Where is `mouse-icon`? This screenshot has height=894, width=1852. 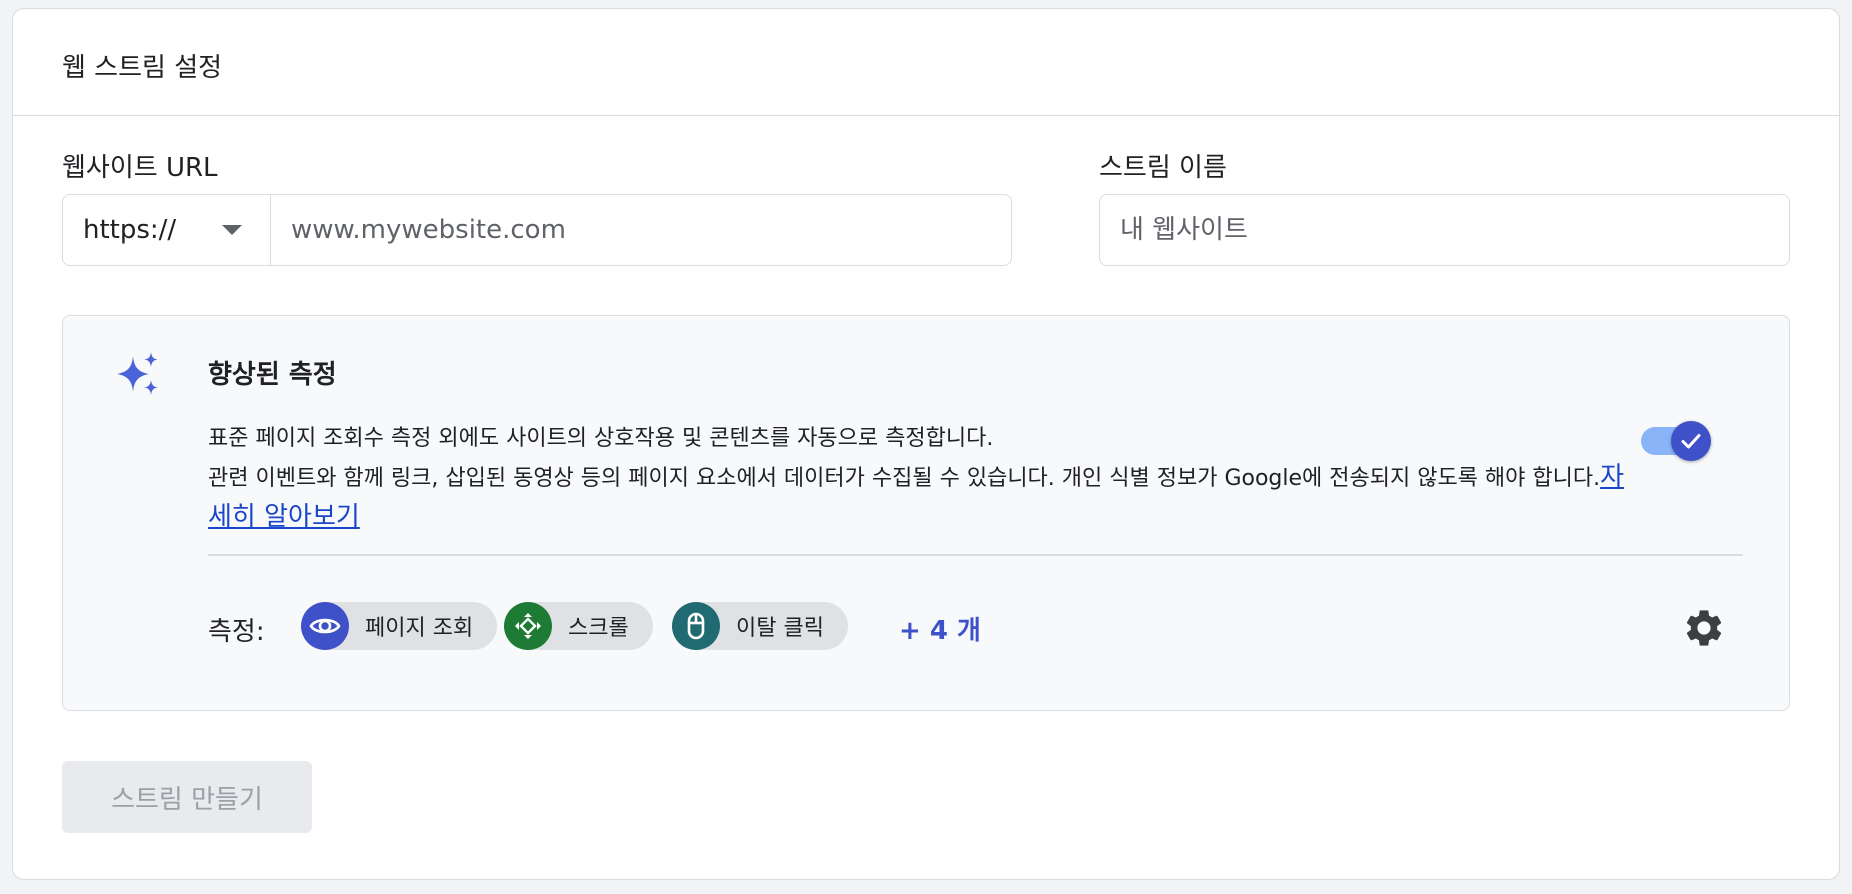
mouse-icon is located at coordinates (696, 626).